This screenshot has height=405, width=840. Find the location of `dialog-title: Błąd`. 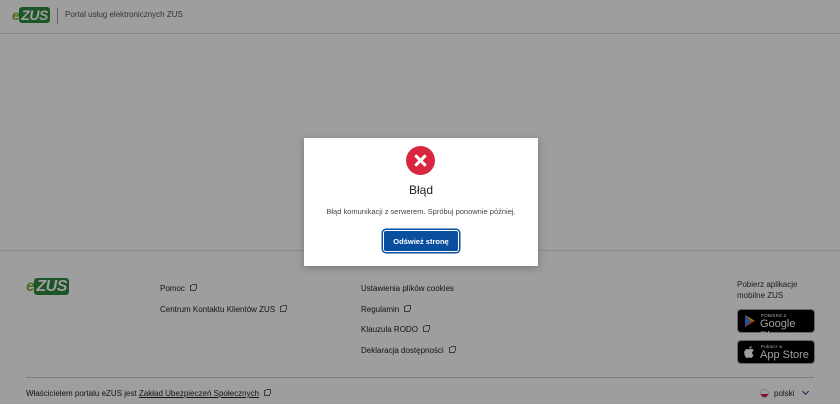

dialog-title: Błąd is located at coordinates (421, 190).